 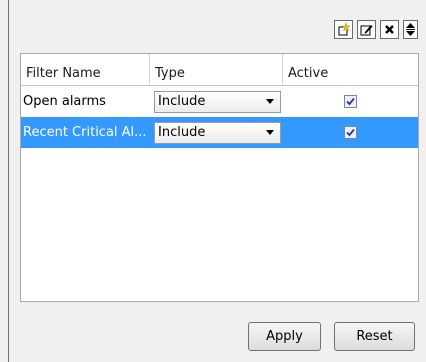 I want to click on move-up-down-icon, so click(x=410, y=29).